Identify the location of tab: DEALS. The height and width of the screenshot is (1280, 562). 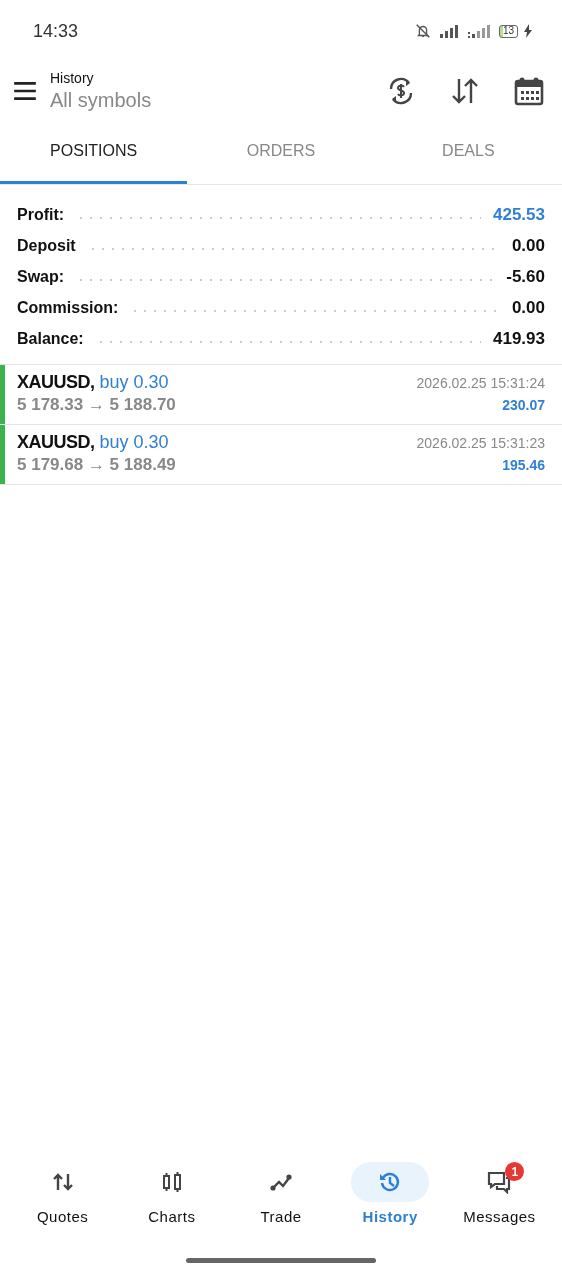
(468, 152).